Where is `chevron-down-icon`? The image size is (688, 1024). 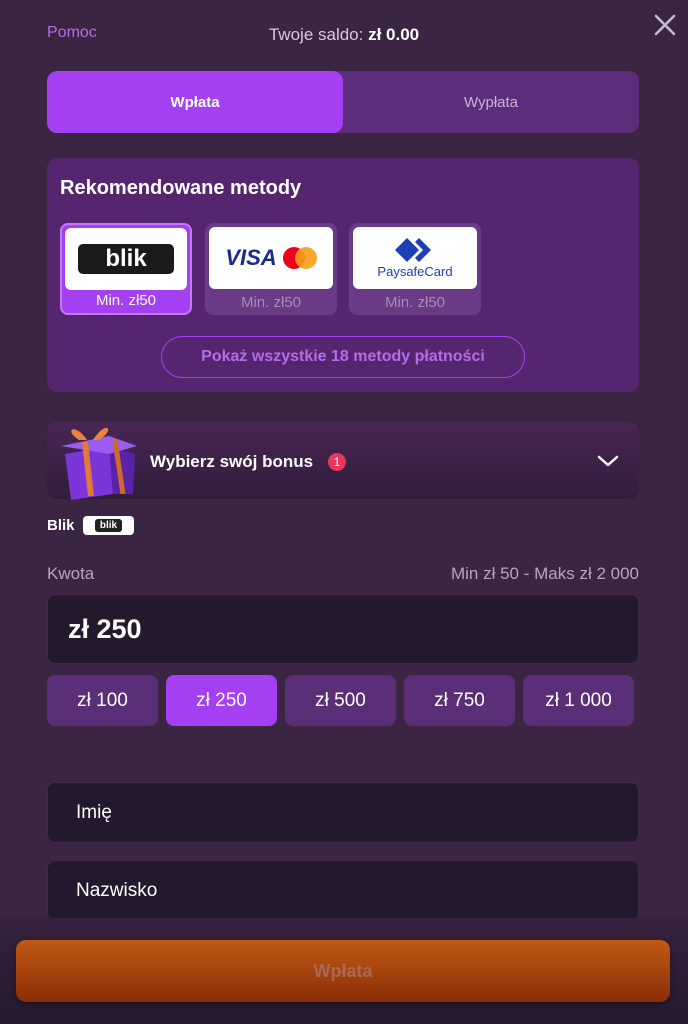 chevron-down-icon is located at coordinates (608, 461).